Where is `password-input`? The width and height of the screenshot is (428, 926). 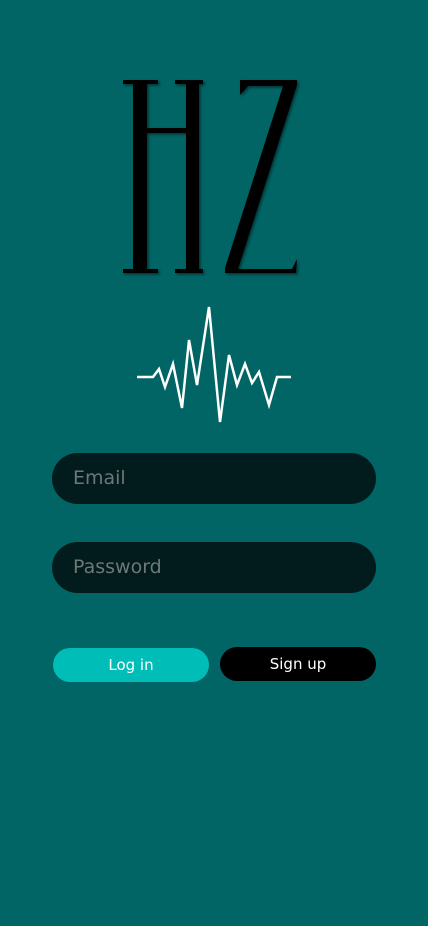 password-input is located at coordinates (214, 567).